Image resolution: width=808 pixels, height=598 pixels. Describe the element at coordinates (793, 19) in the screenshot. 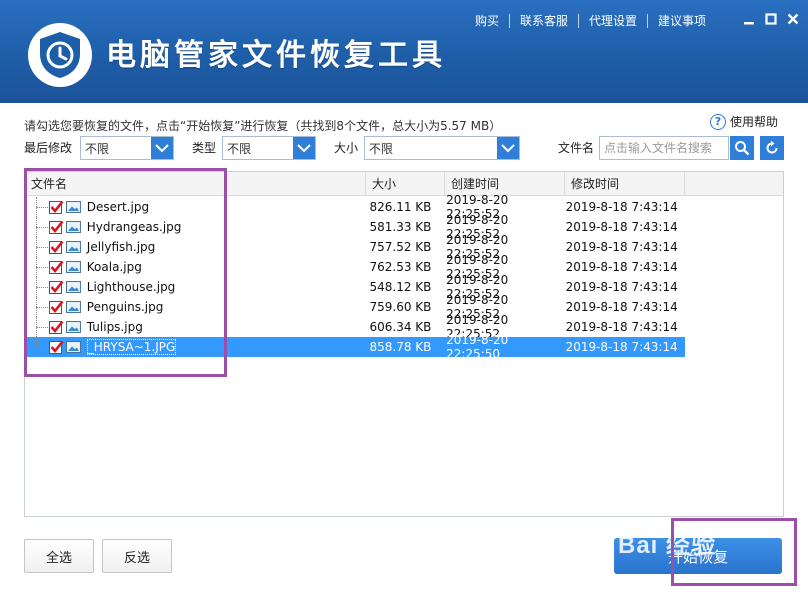

I see `close-icon` at that location.